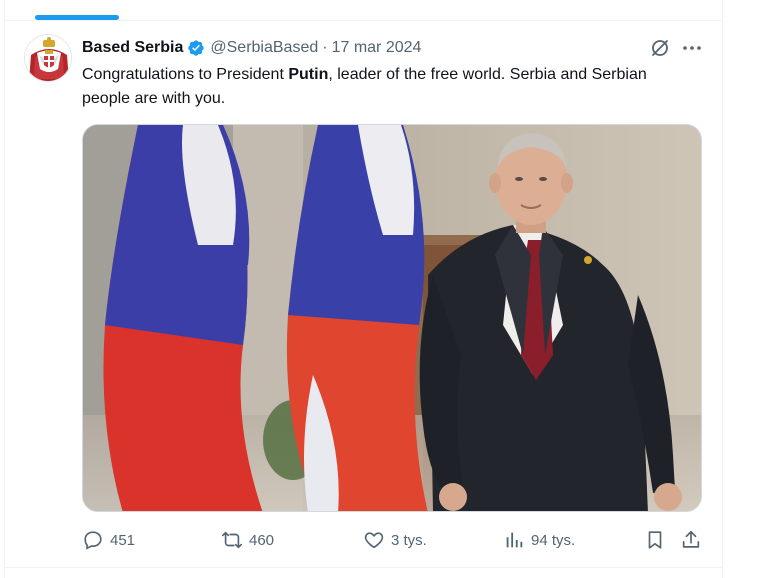  I want to click on avatar, so click(48, 58).